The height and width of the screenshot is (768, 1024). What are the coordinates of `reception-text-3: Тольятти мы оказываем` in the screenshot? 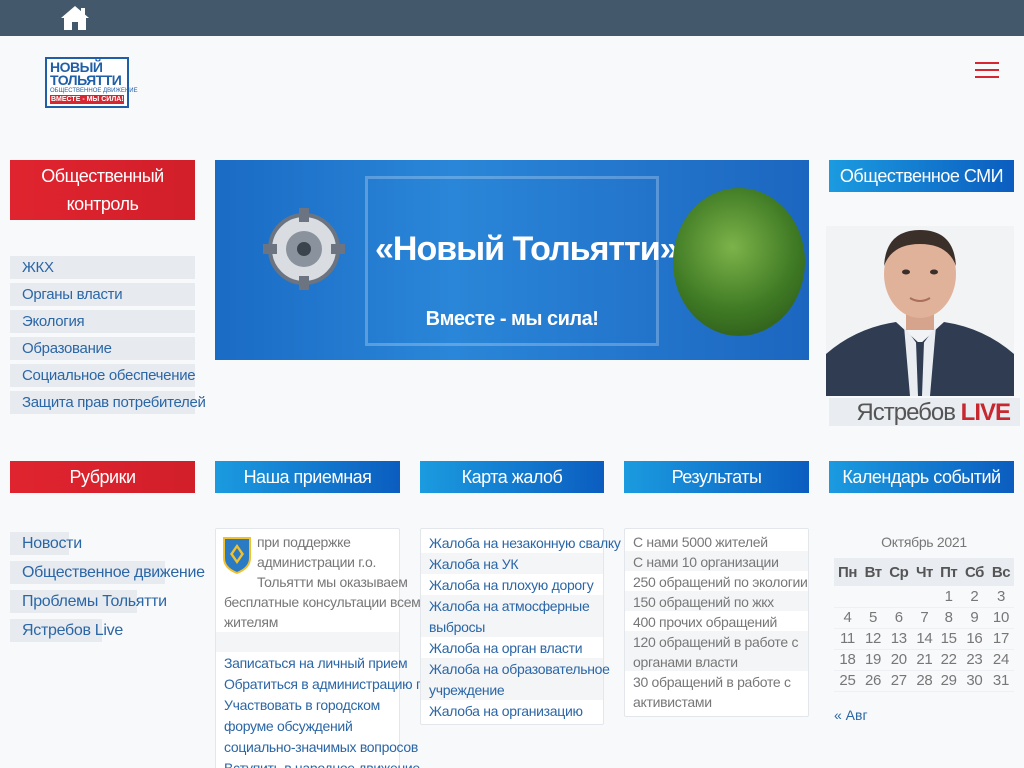 It's located at (332, 582).